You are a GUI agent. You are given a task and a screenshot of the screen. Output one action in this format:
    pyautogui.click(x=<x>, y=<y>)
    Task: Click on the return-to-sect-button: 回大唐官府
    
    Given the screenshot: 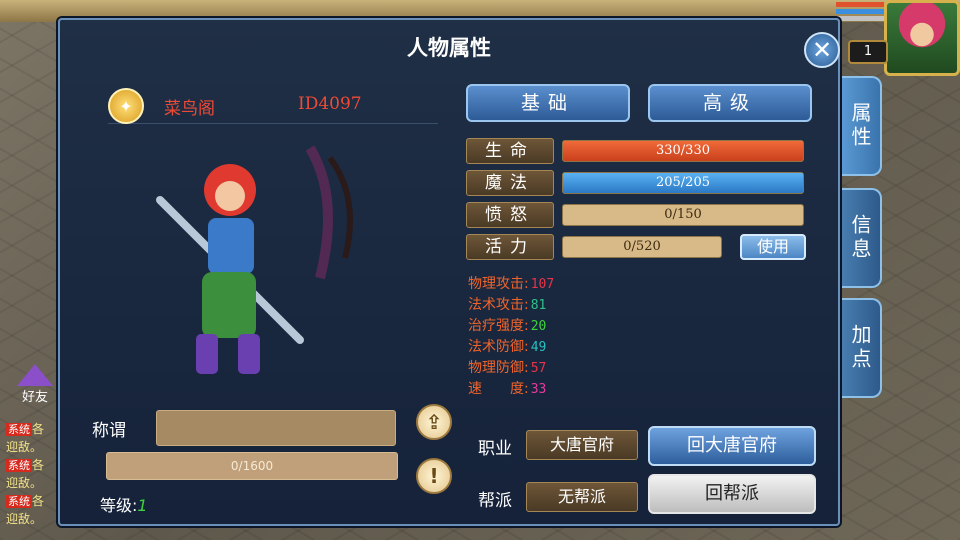 What is the action you would take?
    pyautogui.click(x=732, y=446)
    